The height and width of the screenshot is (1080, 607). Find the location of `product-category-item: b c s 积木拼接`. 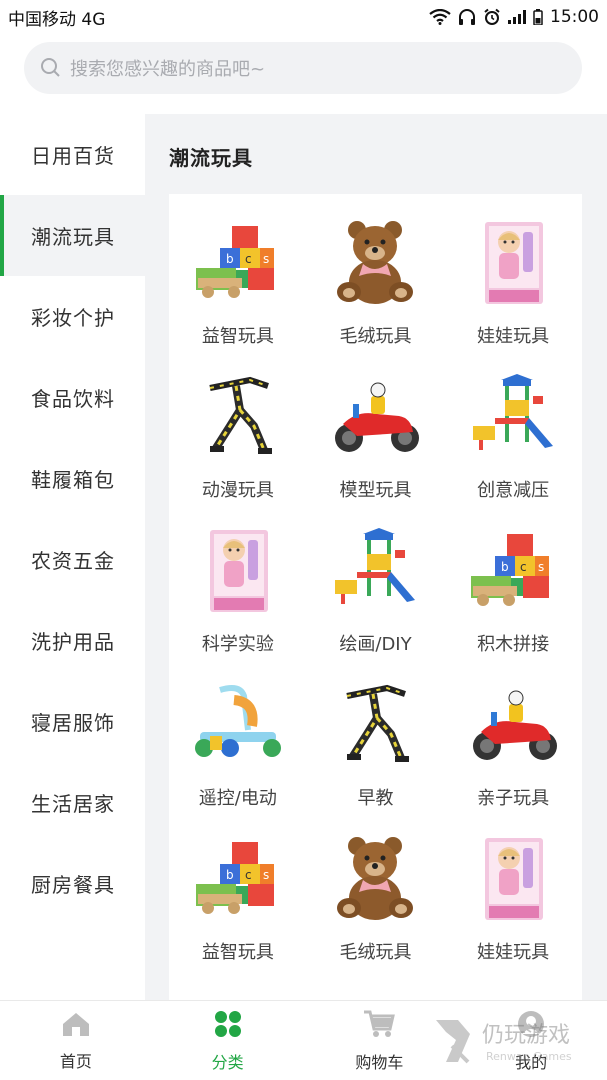

product-category-item: b c s 积木拼接 is located at coordinates (513, 605).